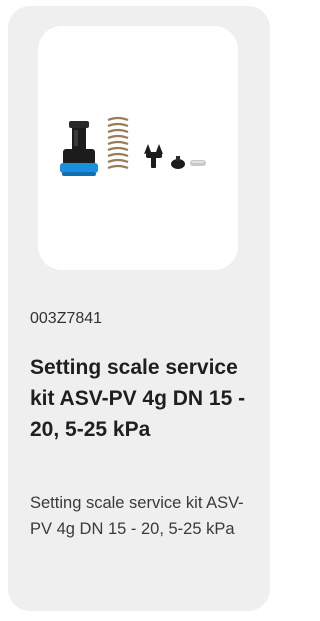  I want to click on spindle-part-icon, so click(153, 156).